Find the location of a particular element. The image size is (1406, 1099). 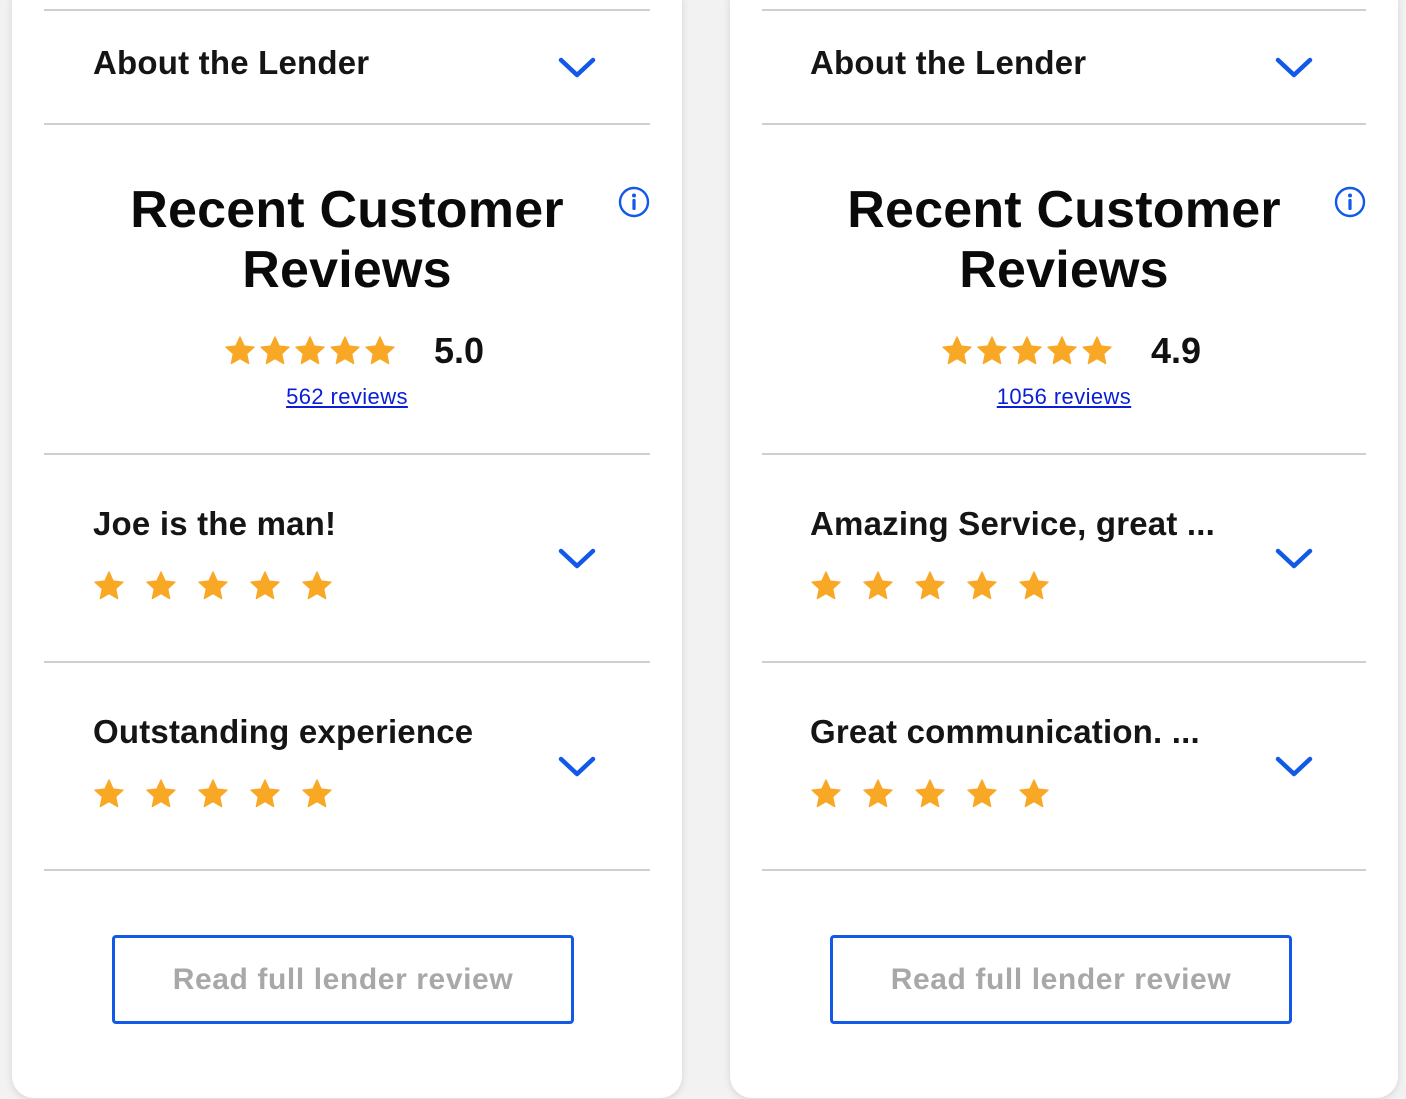

review-item: Joe is the man! is located at coordinates (347, 558).